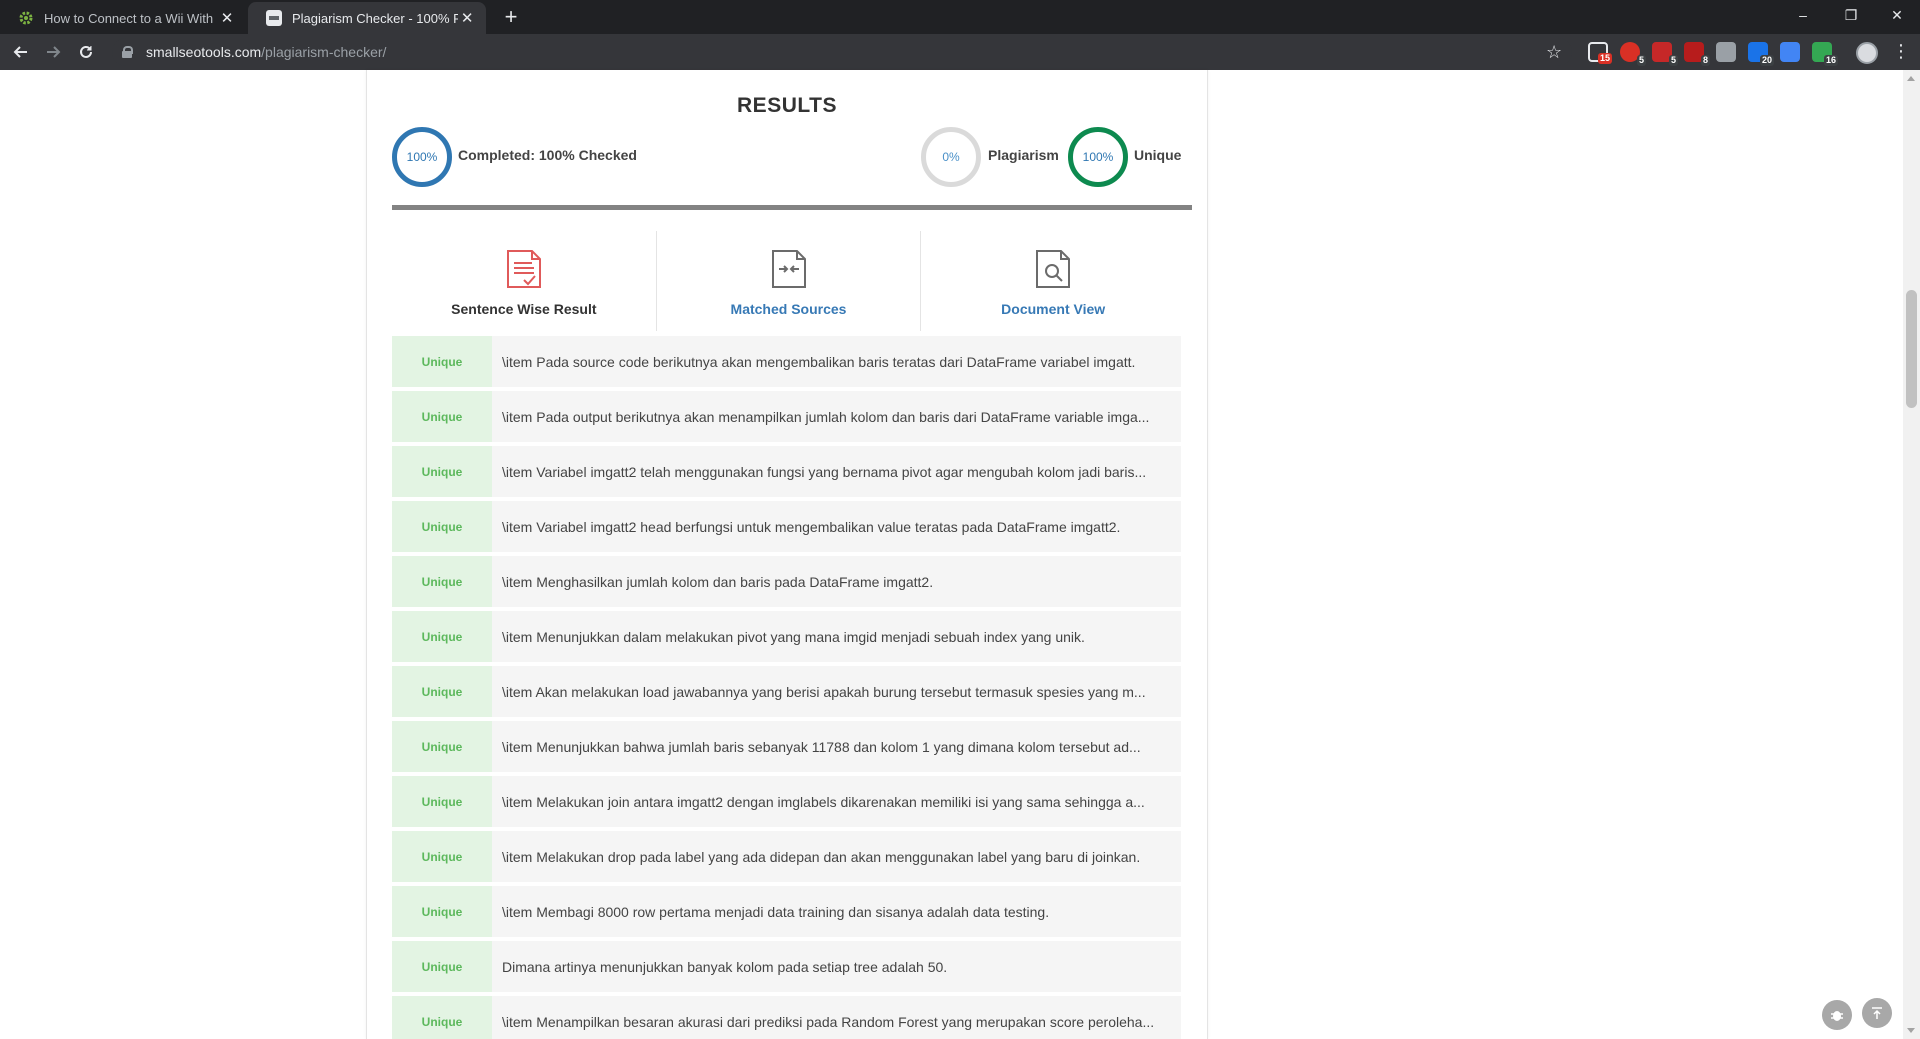  I want to click on arrow-up-icon, so click(1877, 1013).